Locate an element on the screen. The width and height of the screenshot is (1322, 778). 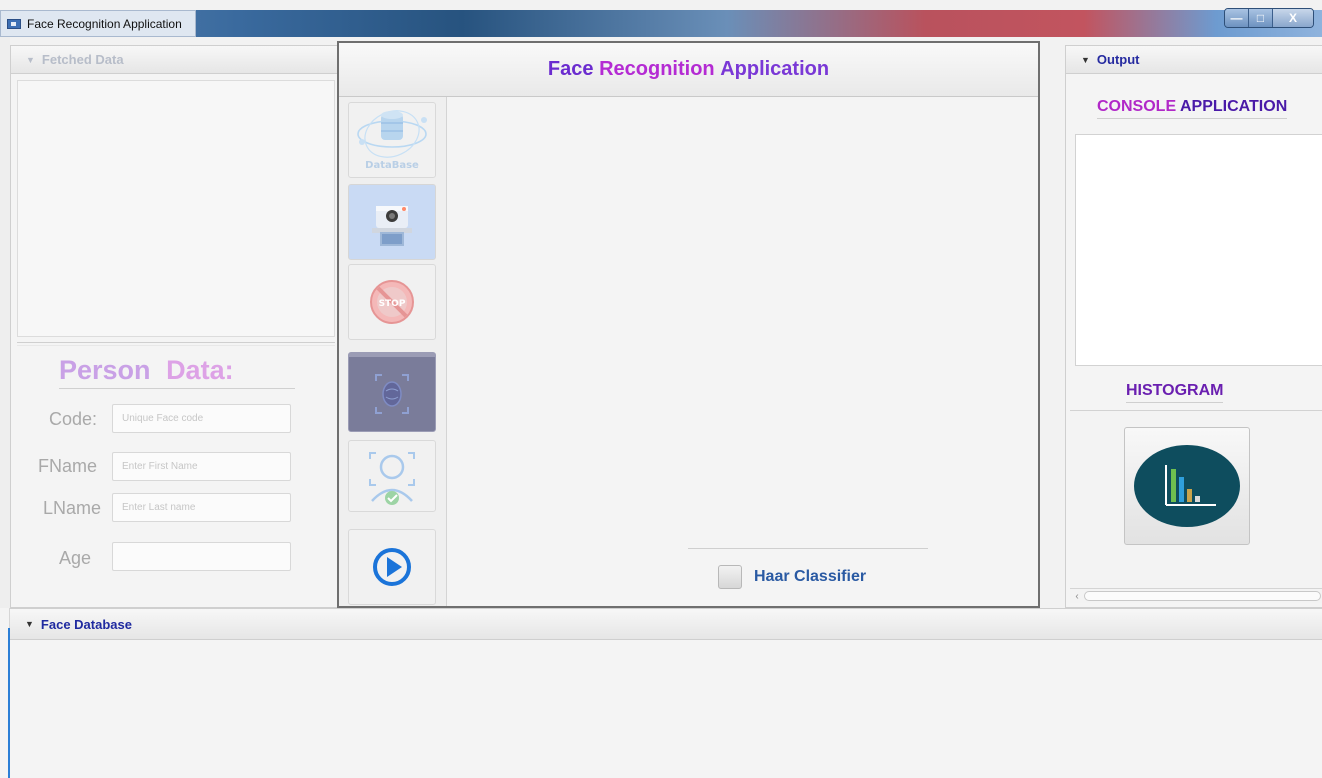
app-title-tab: Face Recognition Application is located at coordinates (98, 23).